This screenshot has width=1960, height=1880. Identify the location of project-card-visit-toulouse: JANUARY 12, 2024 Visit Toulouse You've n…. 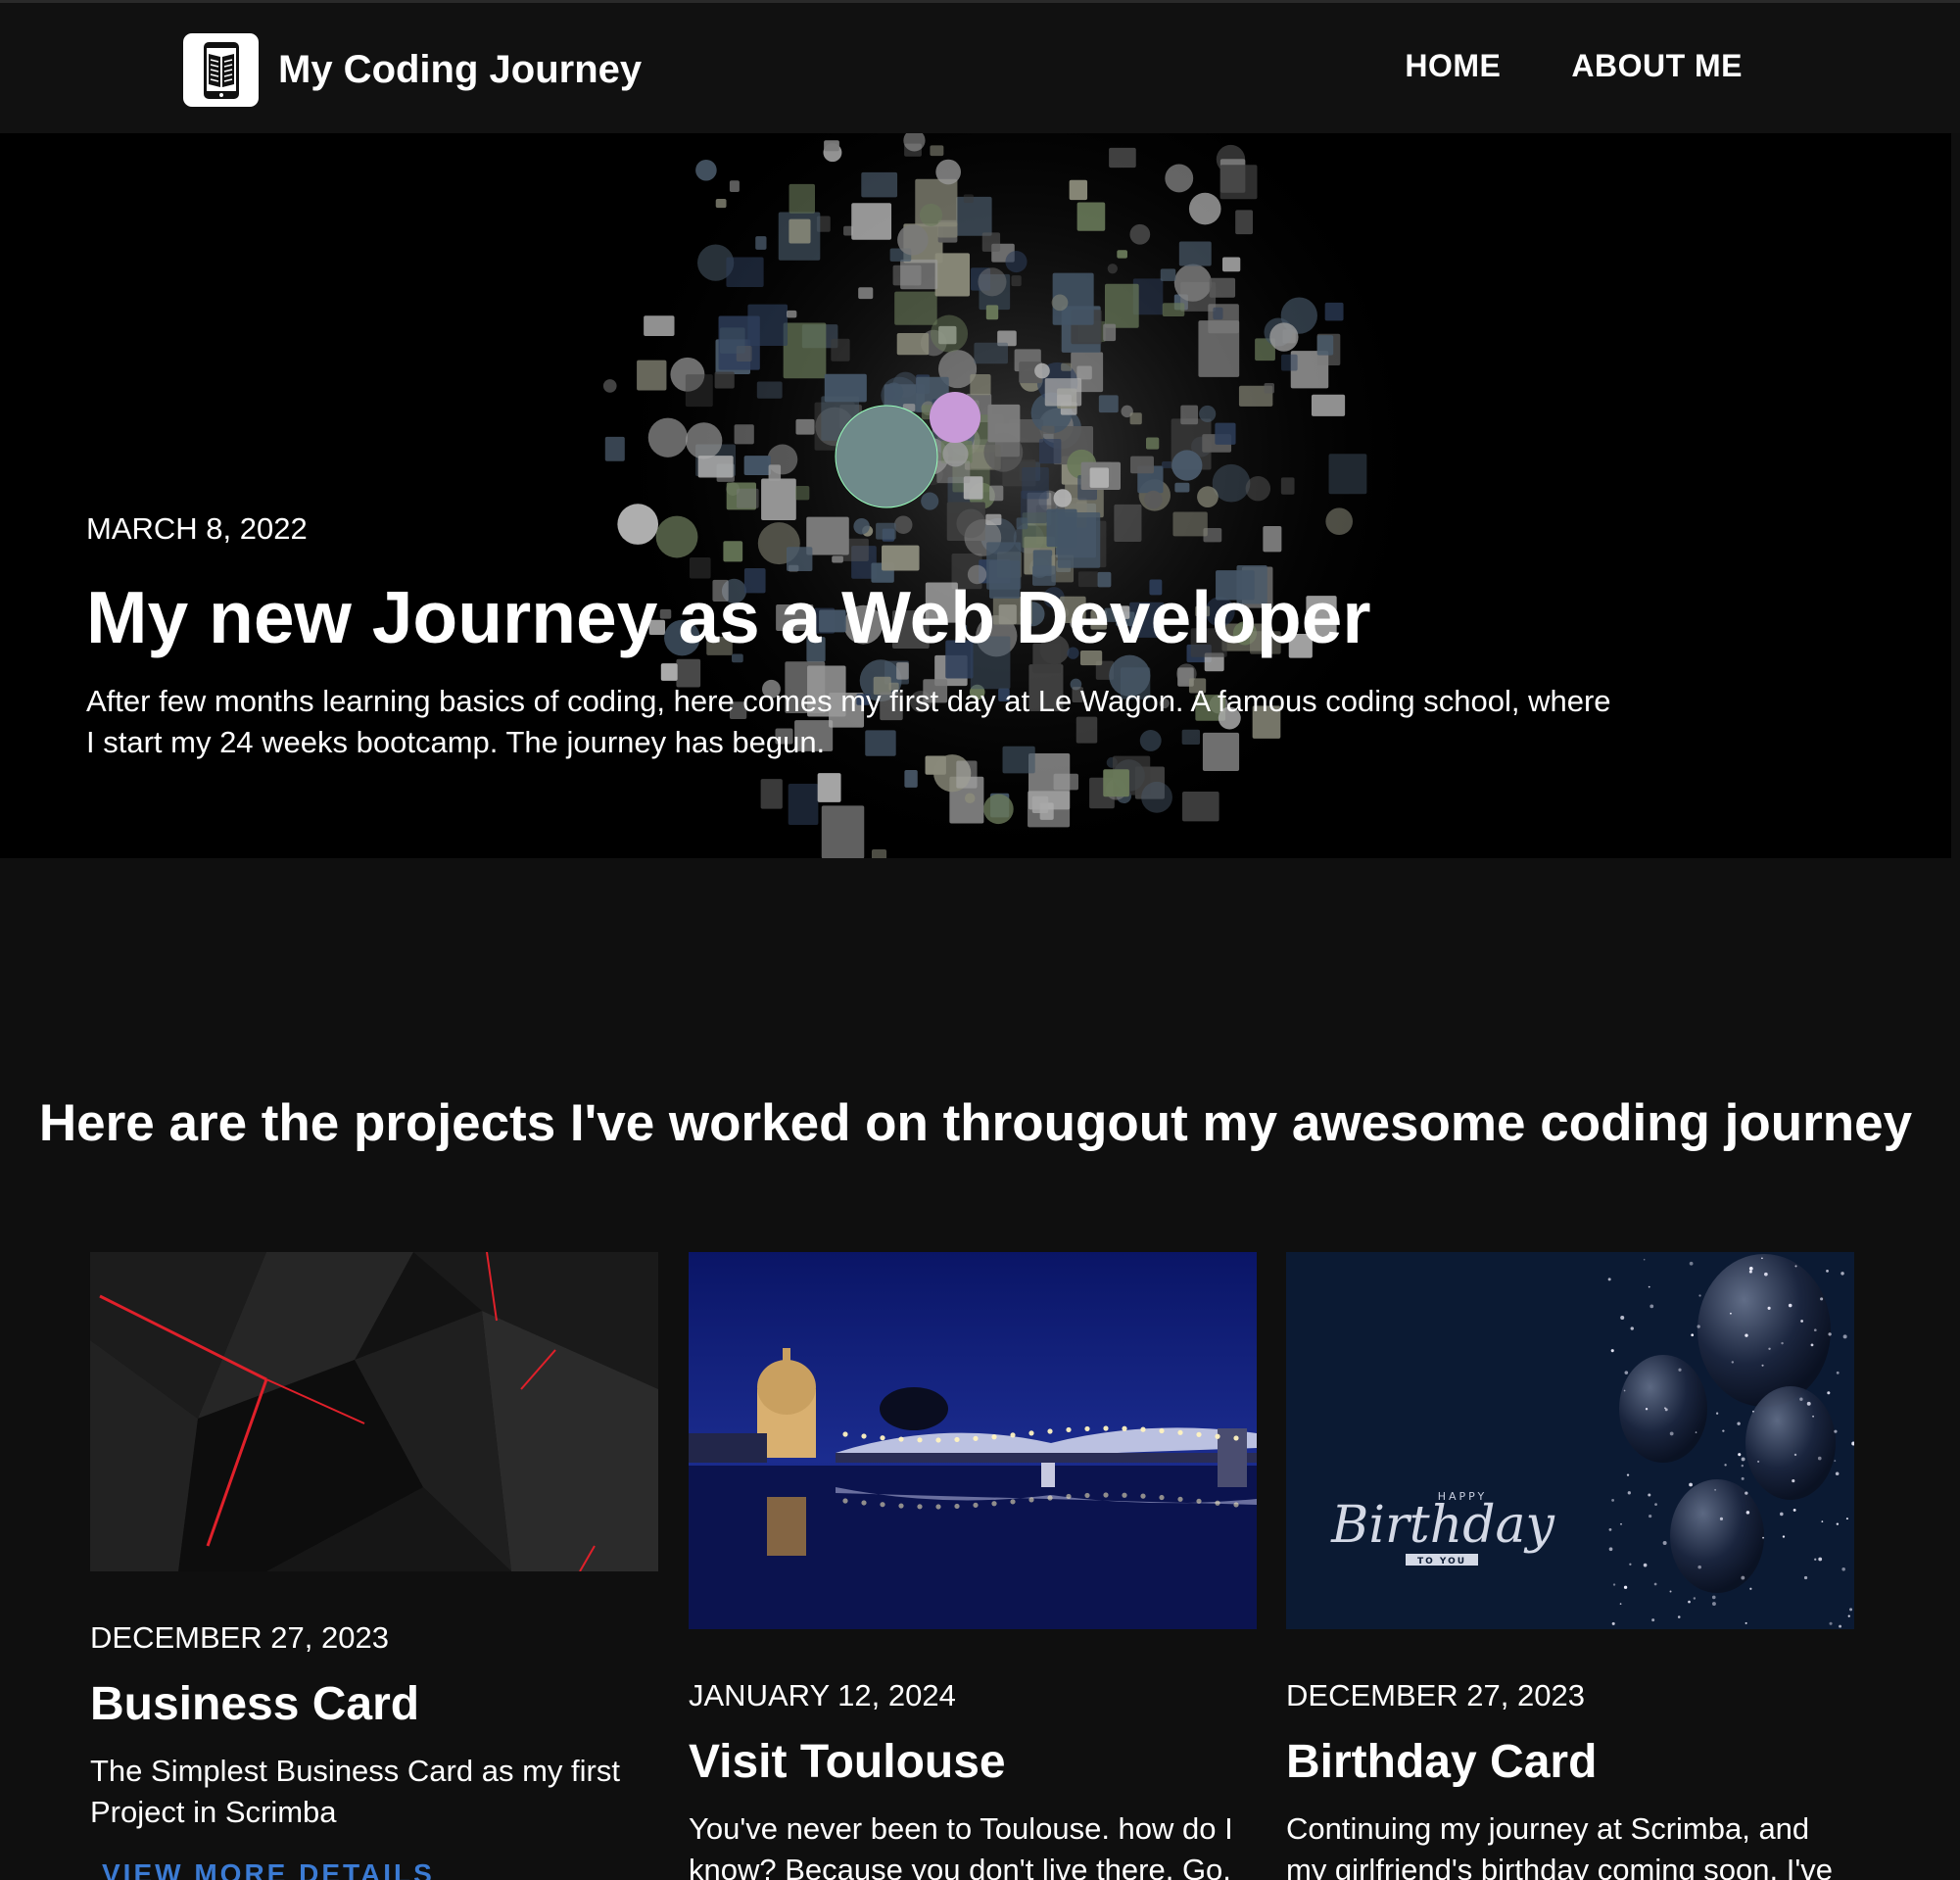
(973, 1566).